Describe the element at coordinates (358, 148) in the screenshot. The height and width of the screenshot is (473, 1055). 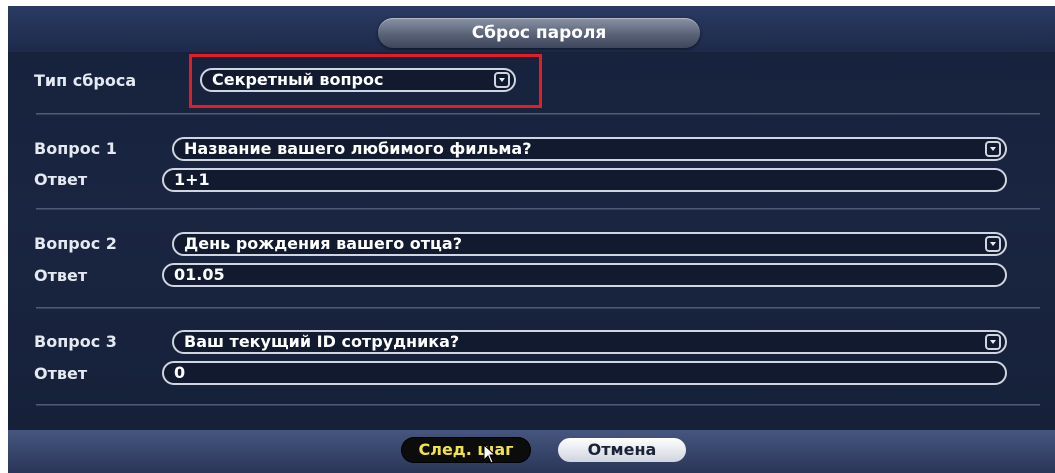
I see `question-1-value: Название вашего любимого фильма?` at that location.